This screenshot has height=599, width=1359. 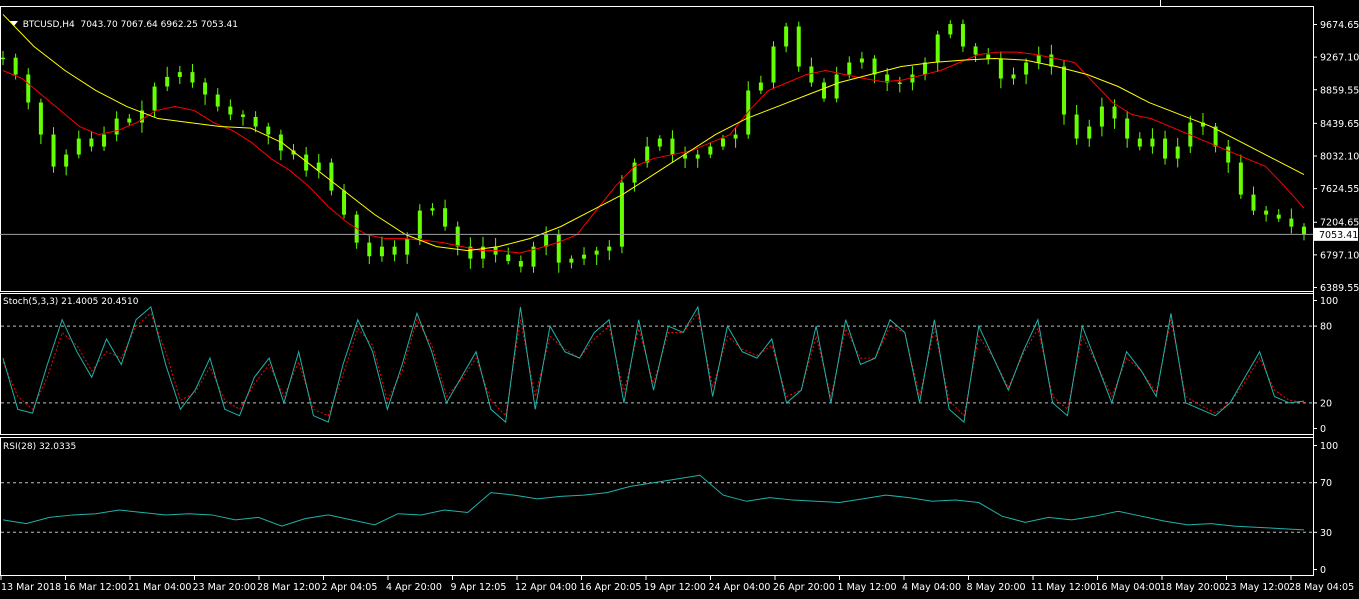 What do you see at coordinates (1339, 255) in the screenshot?
I see `price-tick-label: 6797.10` at bounding box center [1339, 255].